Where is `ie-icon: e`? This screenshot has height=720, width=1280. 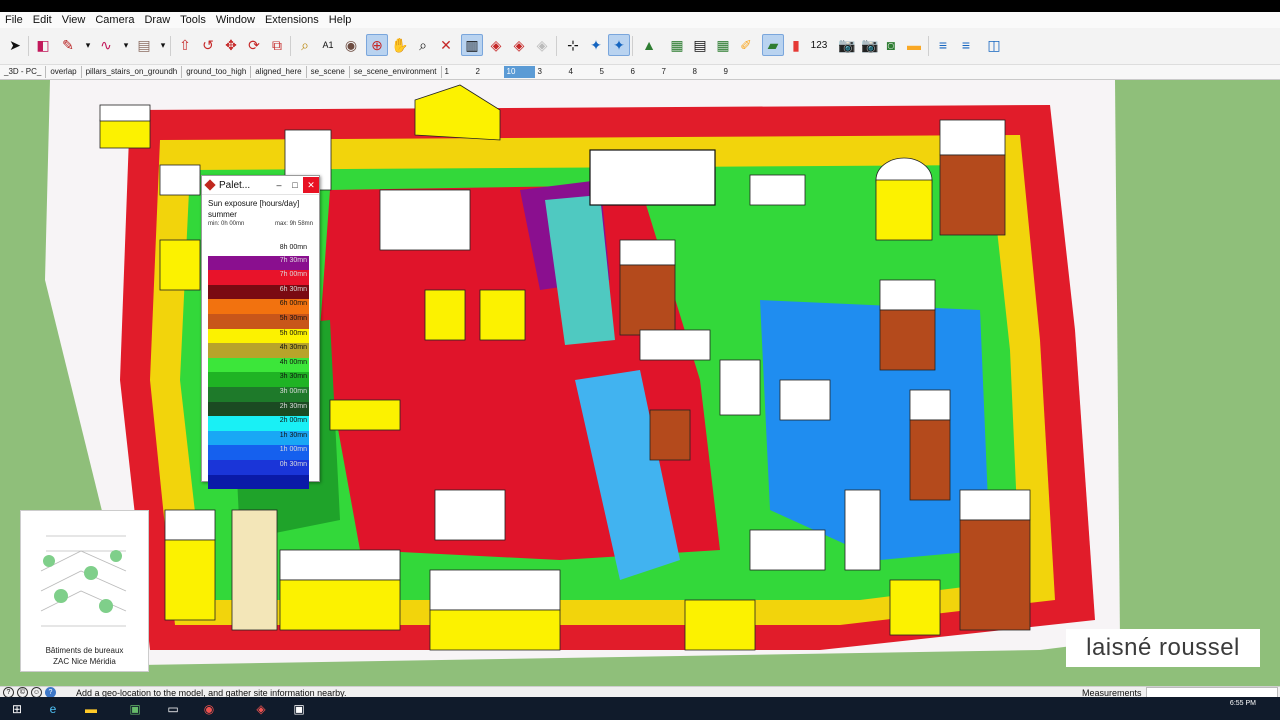
ie-icon: e is located at coordinates (53, 708).